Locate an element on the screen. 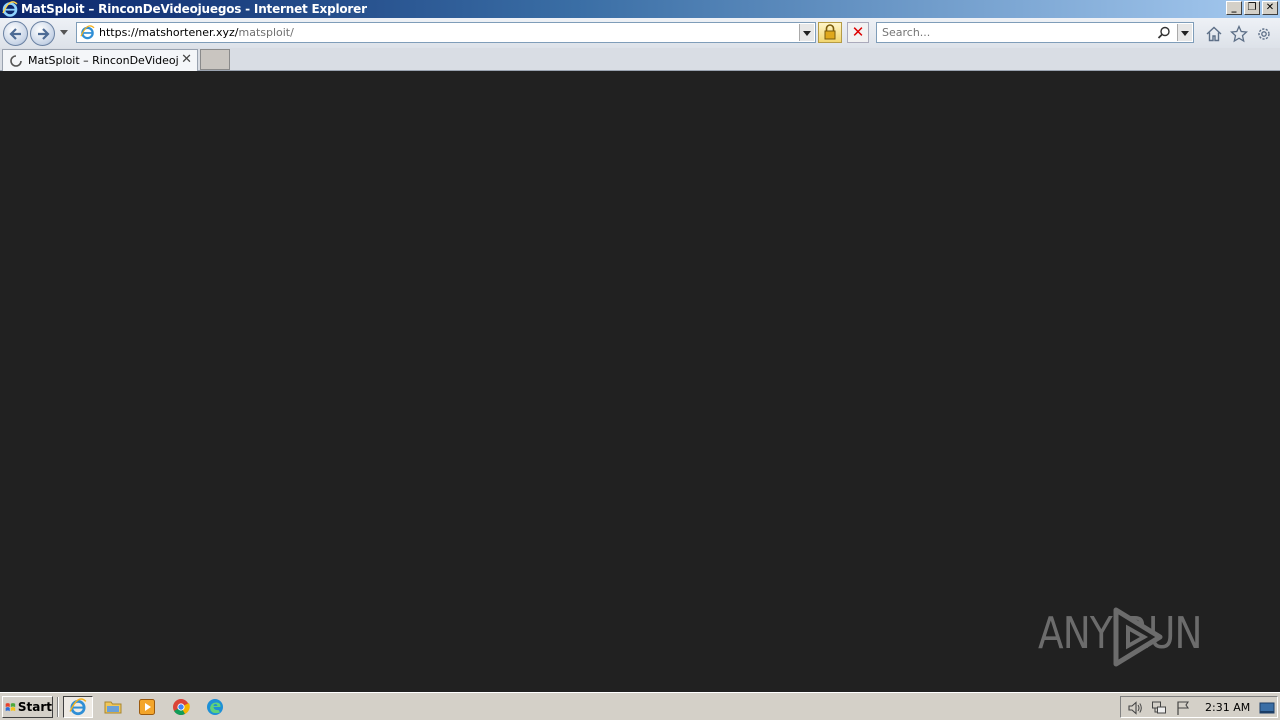 Image resolution: width=1280 pixels, height=720 pixels. url-host: https://matshortener.xyz/ is located at coordinates (169, 32).